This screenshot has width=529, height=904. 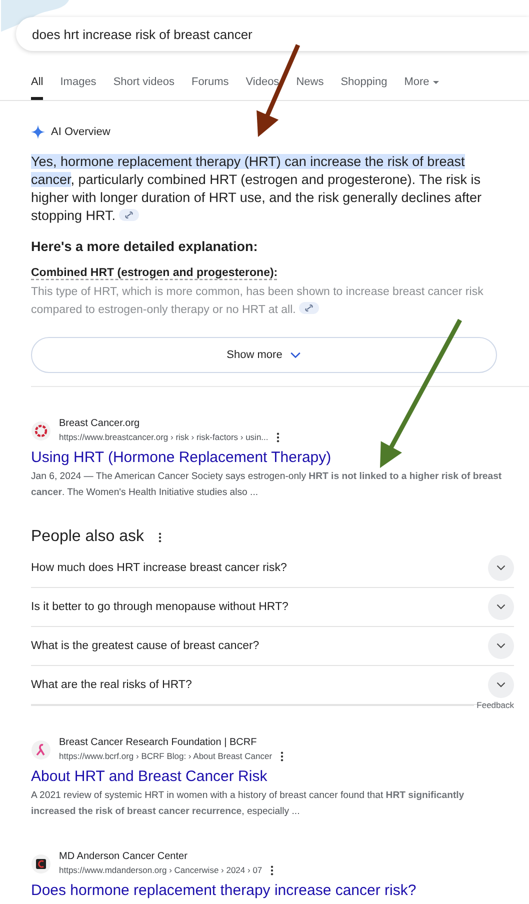 I want to click on question-text: Is it better to go through menopause without HRT?, so click(x=159, y=607).